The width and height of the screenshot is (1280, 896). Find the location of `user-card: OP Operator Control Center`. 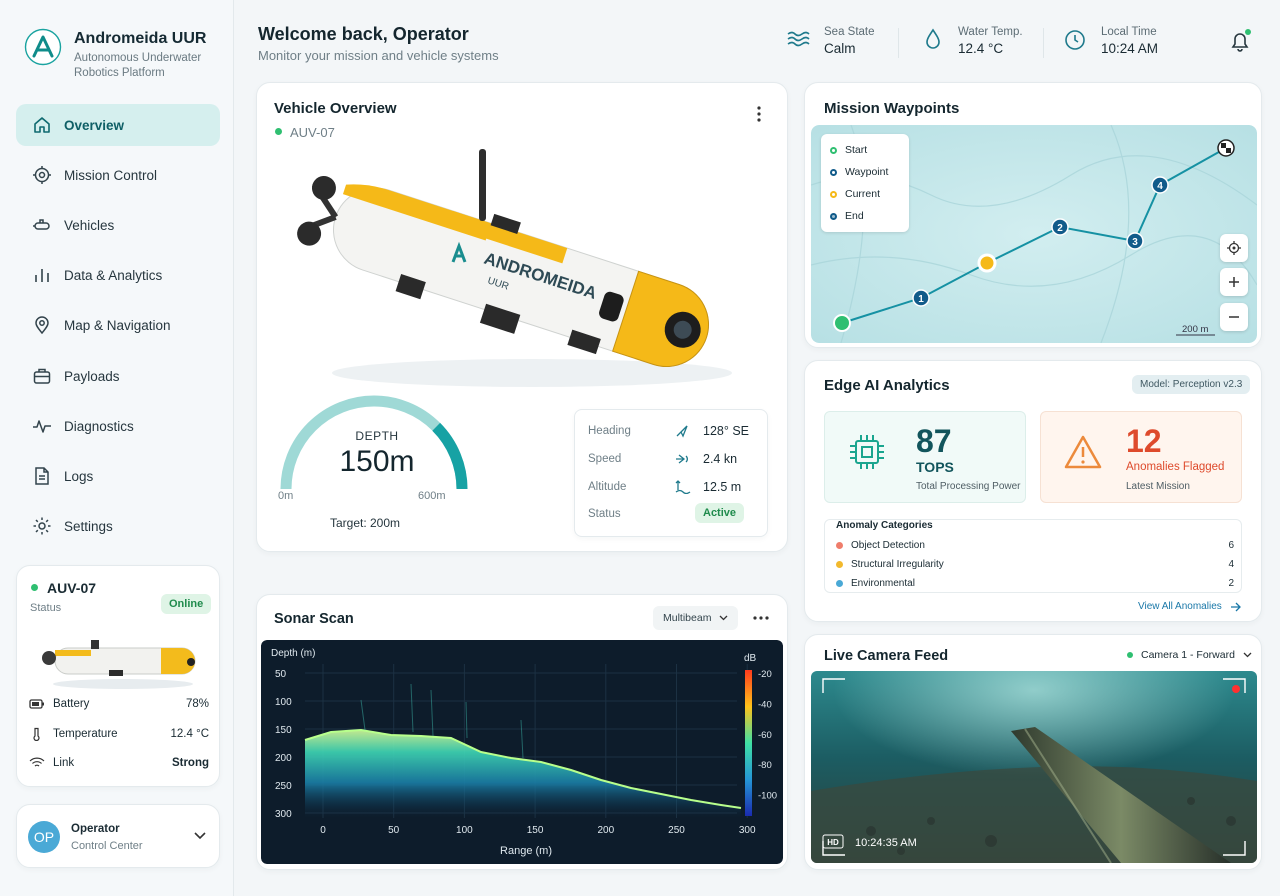

user-card: OP Operator Control Center is located at coordinates (118, 836).